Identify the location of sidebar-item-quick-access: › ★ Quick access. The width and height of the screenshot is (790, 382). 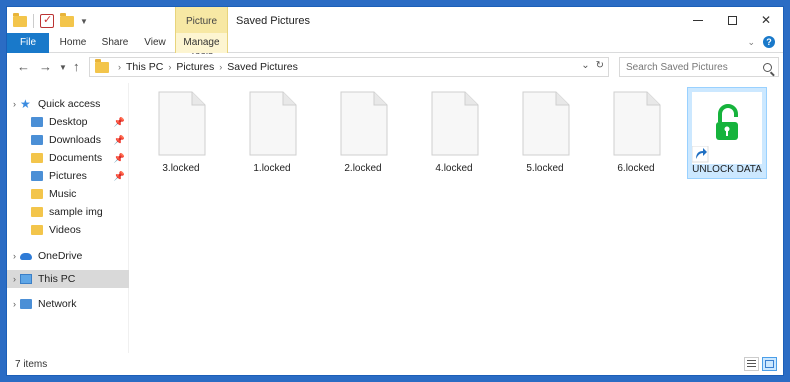
(68, 104).